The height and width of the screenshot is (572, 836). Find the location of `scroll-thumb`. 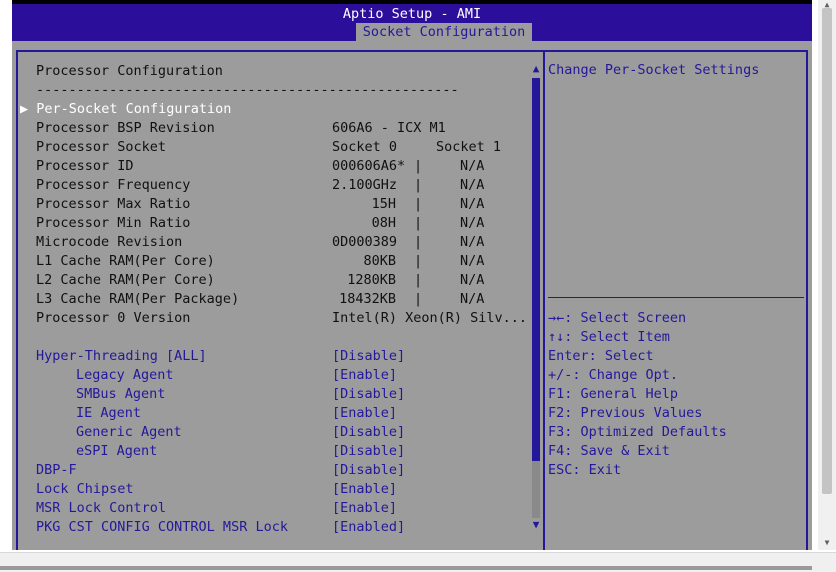

scroll-thumb is located at coordinates (536, 269).